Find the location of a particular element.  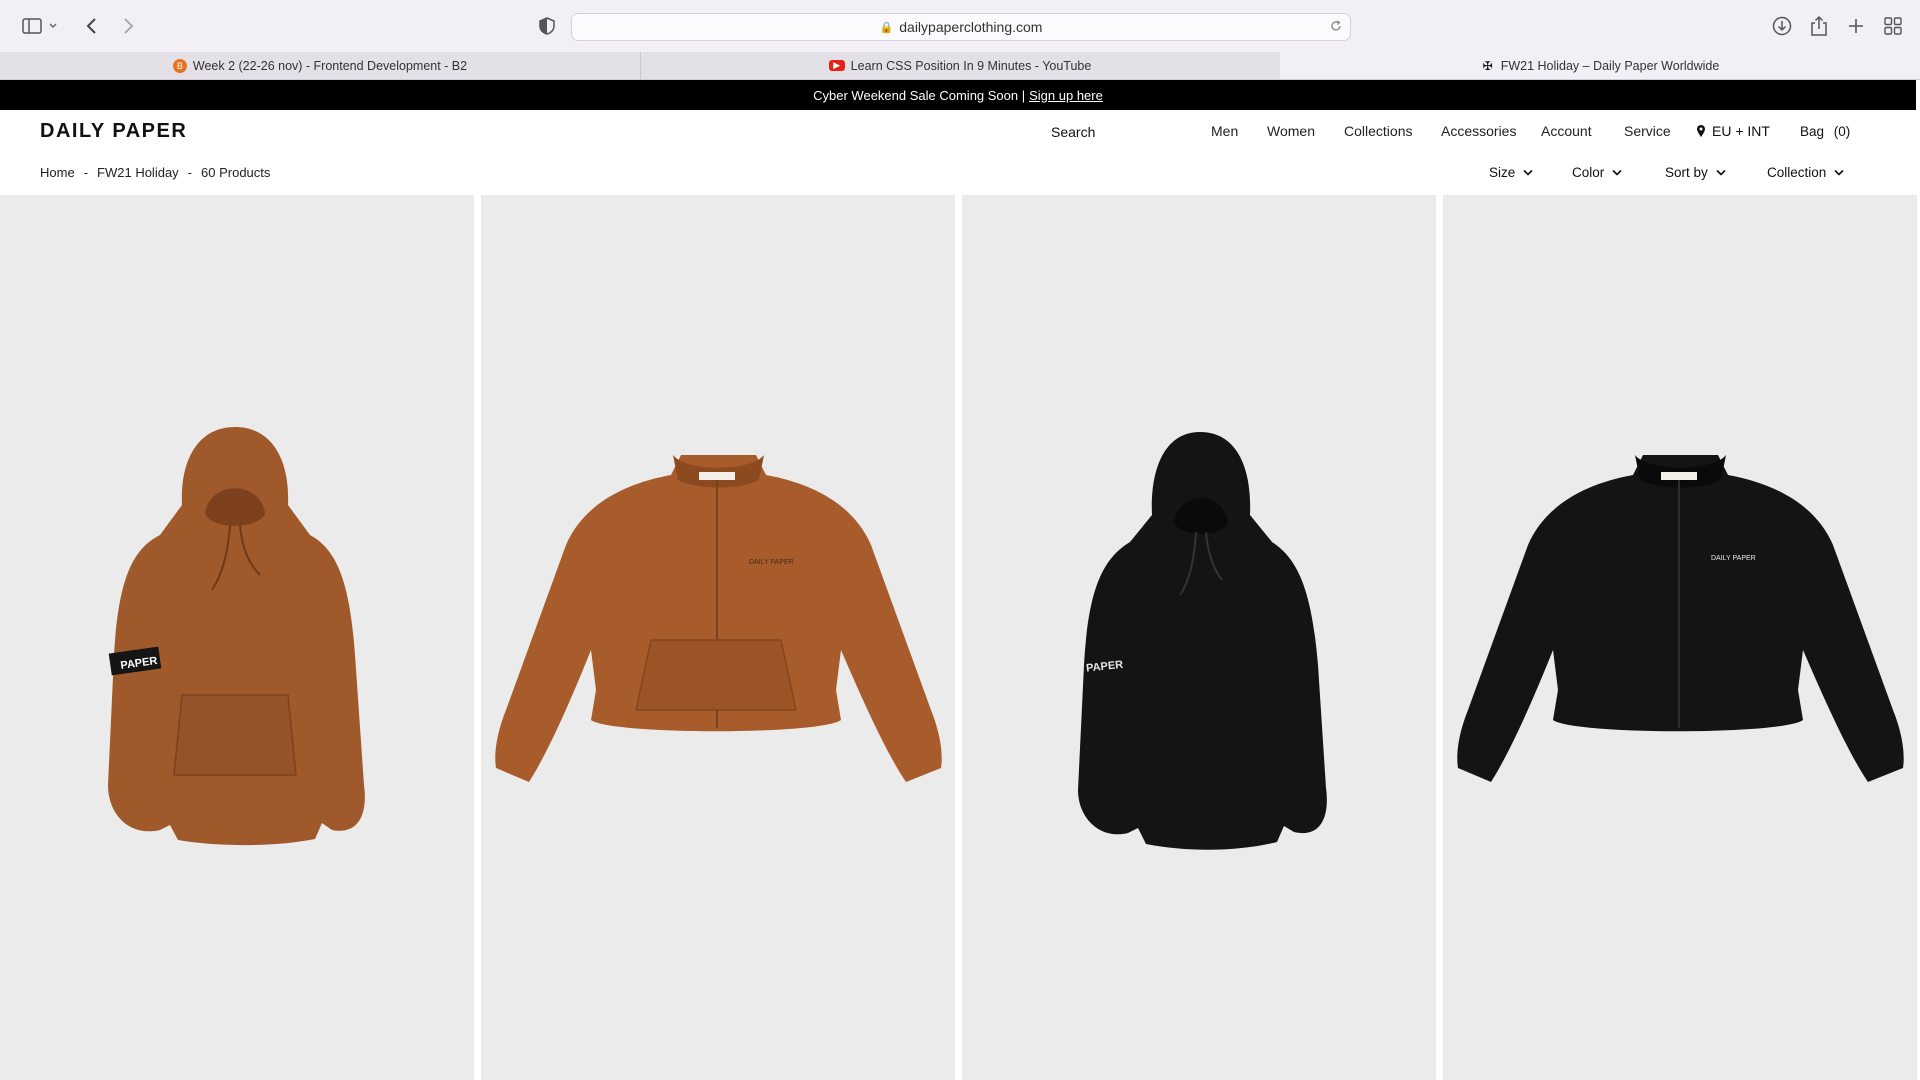

tab-title: FW21 Holiday – Daily Paper Worldwide is located at coordinates (1610, 65).